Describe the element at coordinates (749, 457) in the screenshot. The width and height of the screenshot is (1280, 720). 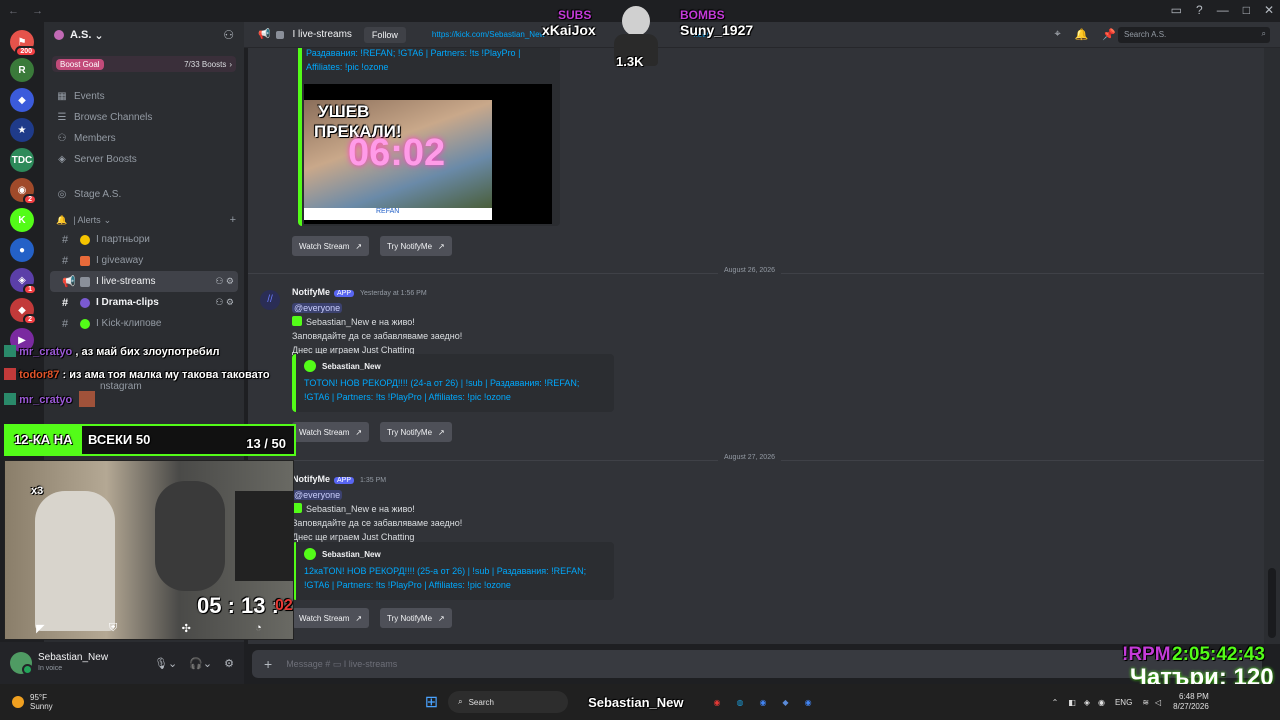
I see `date-label: August 27, 2026` at that location.